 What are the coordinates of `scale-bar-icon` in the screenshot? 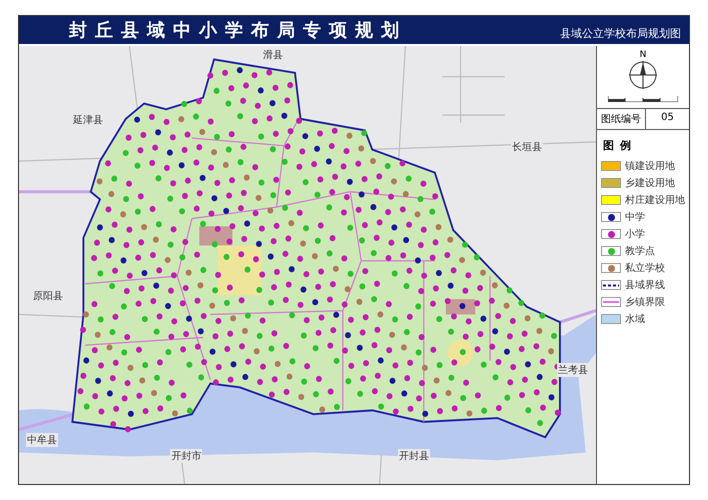 It's located at (643, 99).